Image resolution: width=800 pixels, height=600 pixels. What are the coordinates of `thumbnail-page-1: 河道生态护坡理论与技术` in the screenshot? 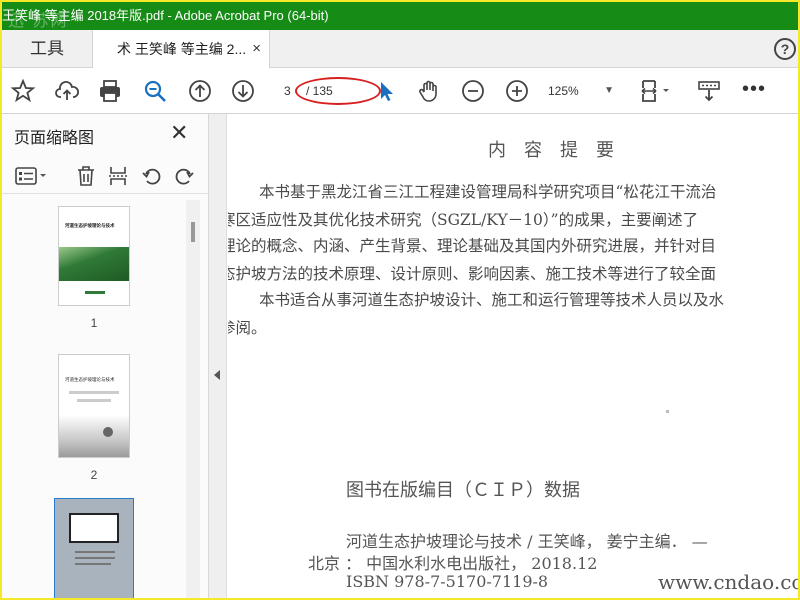 It's located at (94, 256).